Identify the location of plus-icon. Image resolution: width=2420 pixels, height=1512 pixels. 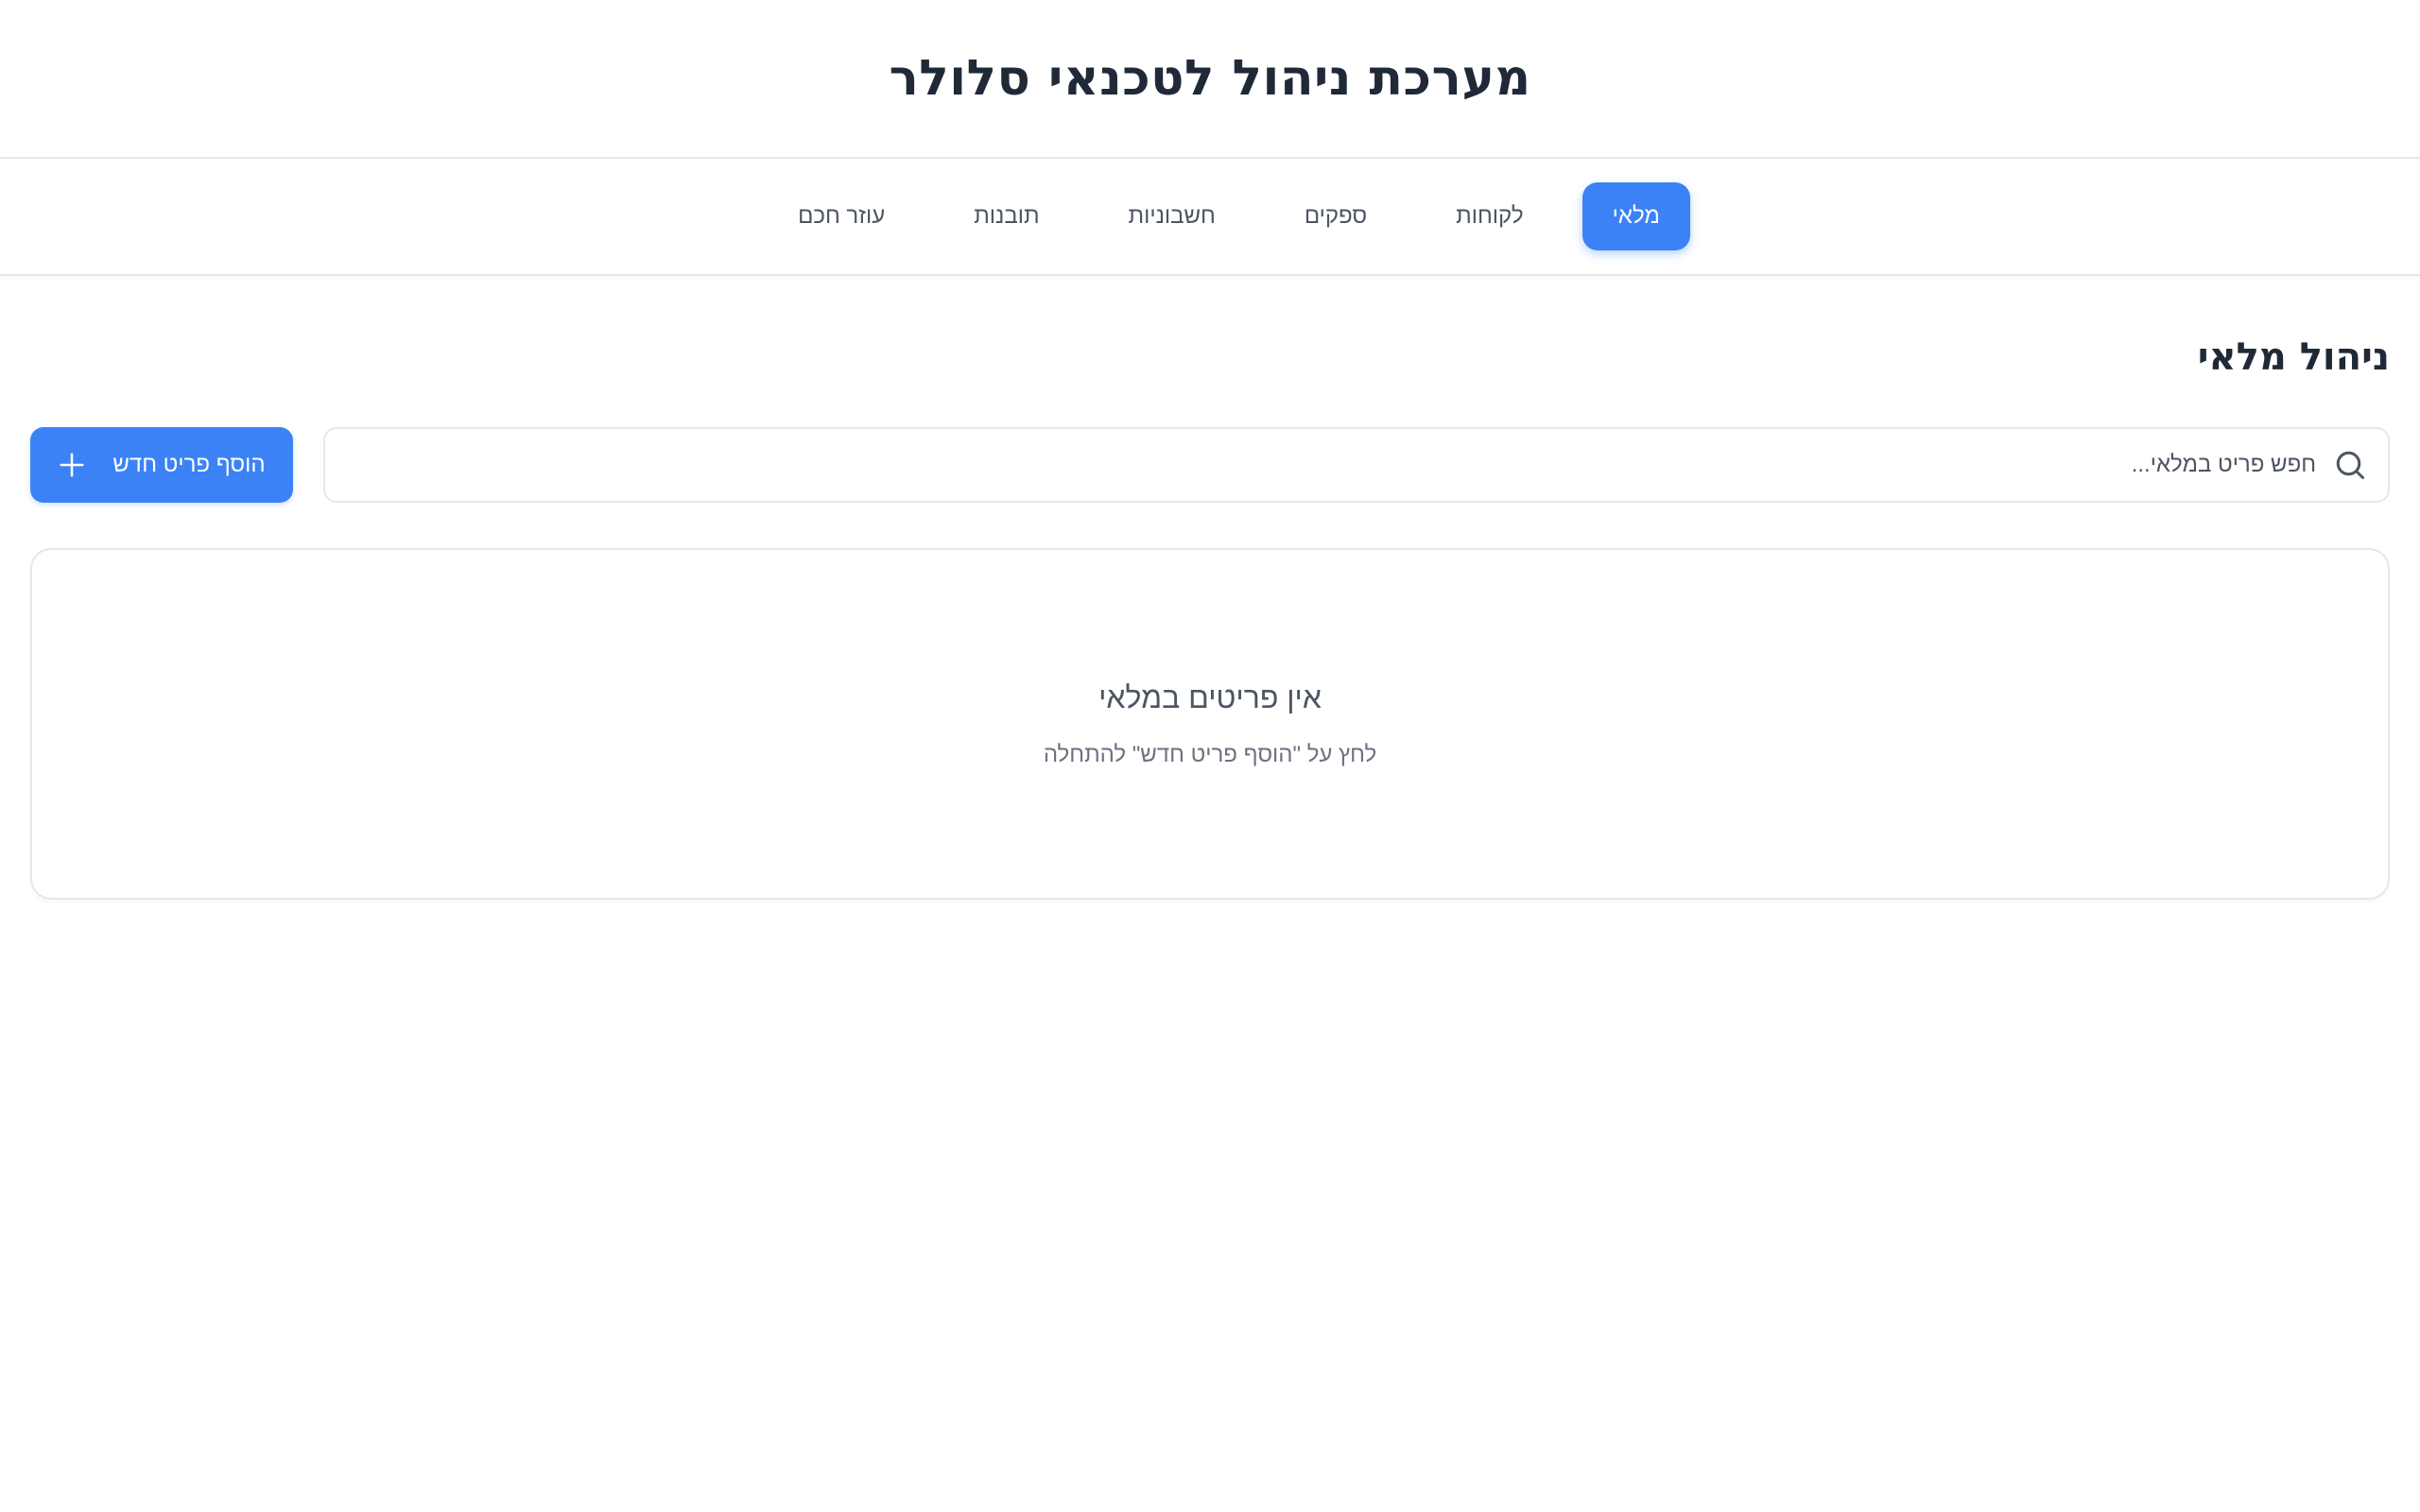
(72, 465).